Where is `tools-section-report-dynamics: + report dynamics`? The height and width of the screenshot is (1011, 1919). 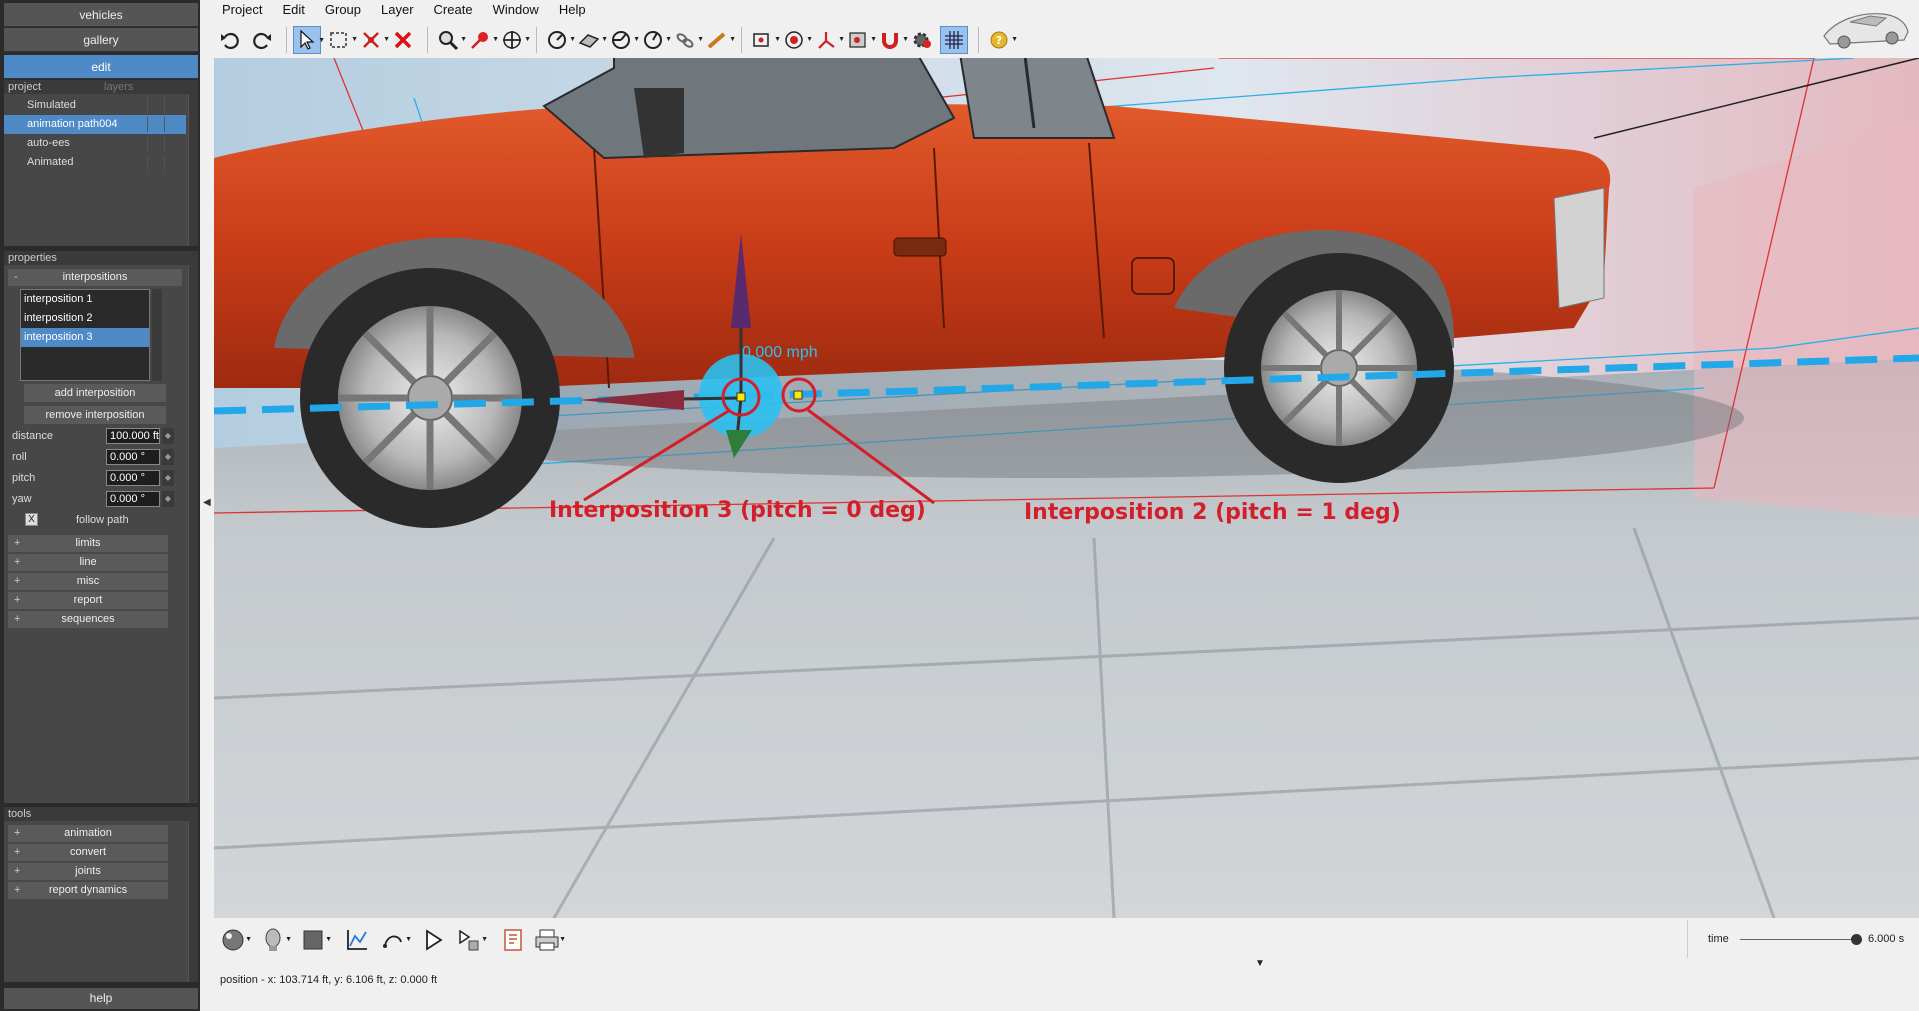 tools-section-report-dynamics: + report dynamics is located at coordinates (88, 890).